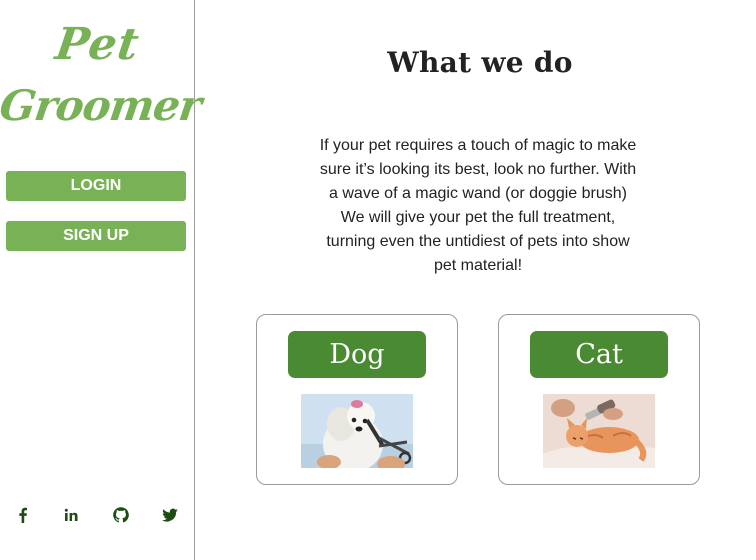 The width and height of the screenshot is (756, 560). I want to click on dog-grooming-image, so click(357, 431).